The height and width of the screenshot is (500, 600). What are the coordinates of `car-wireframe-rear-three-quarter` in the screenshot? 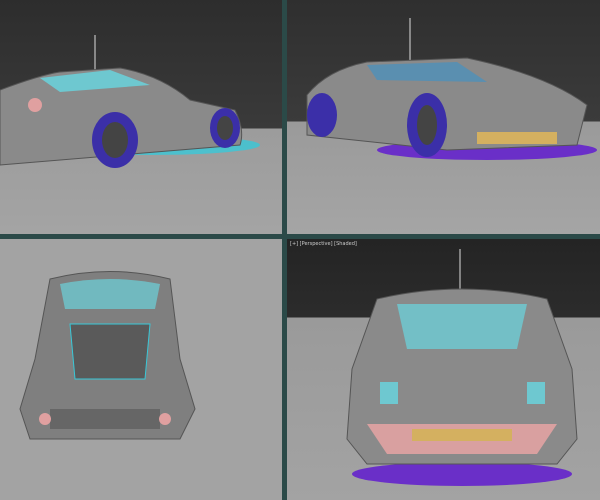 It's located at (130, 101).